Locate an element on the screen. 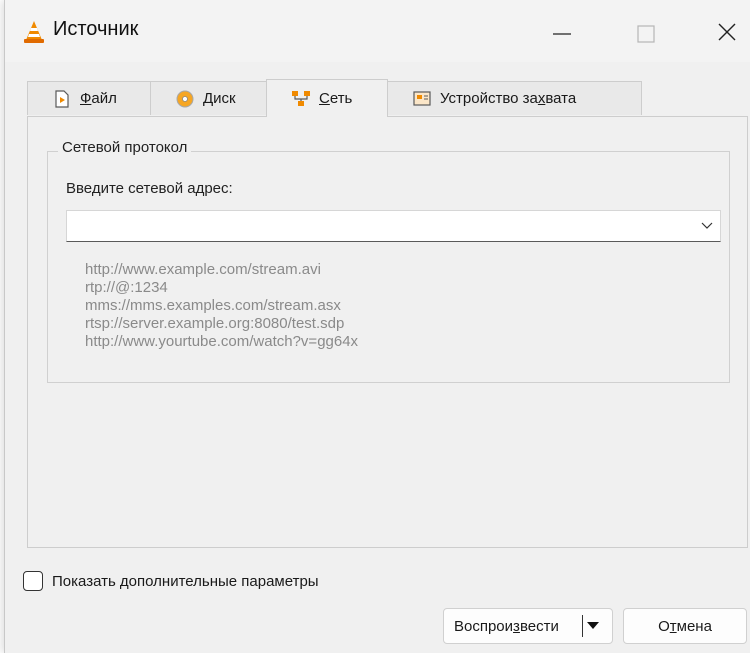  maximize-button is located at coordinates (647, 32).